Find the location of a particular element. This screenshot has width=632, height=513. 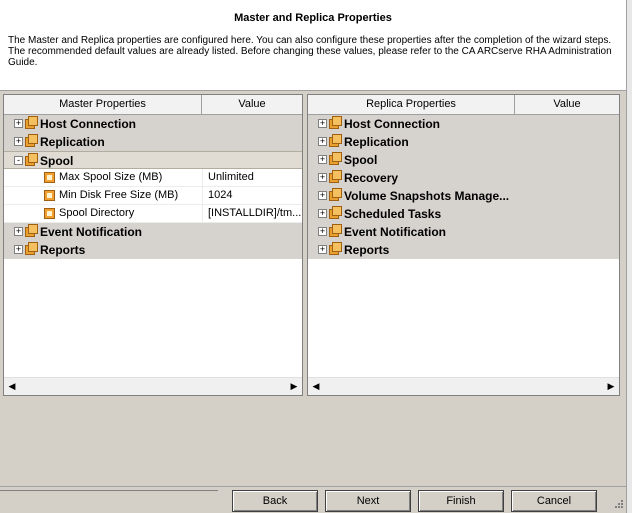

replica-group-recovery: + Recovery is located at coordinates (463, 178).